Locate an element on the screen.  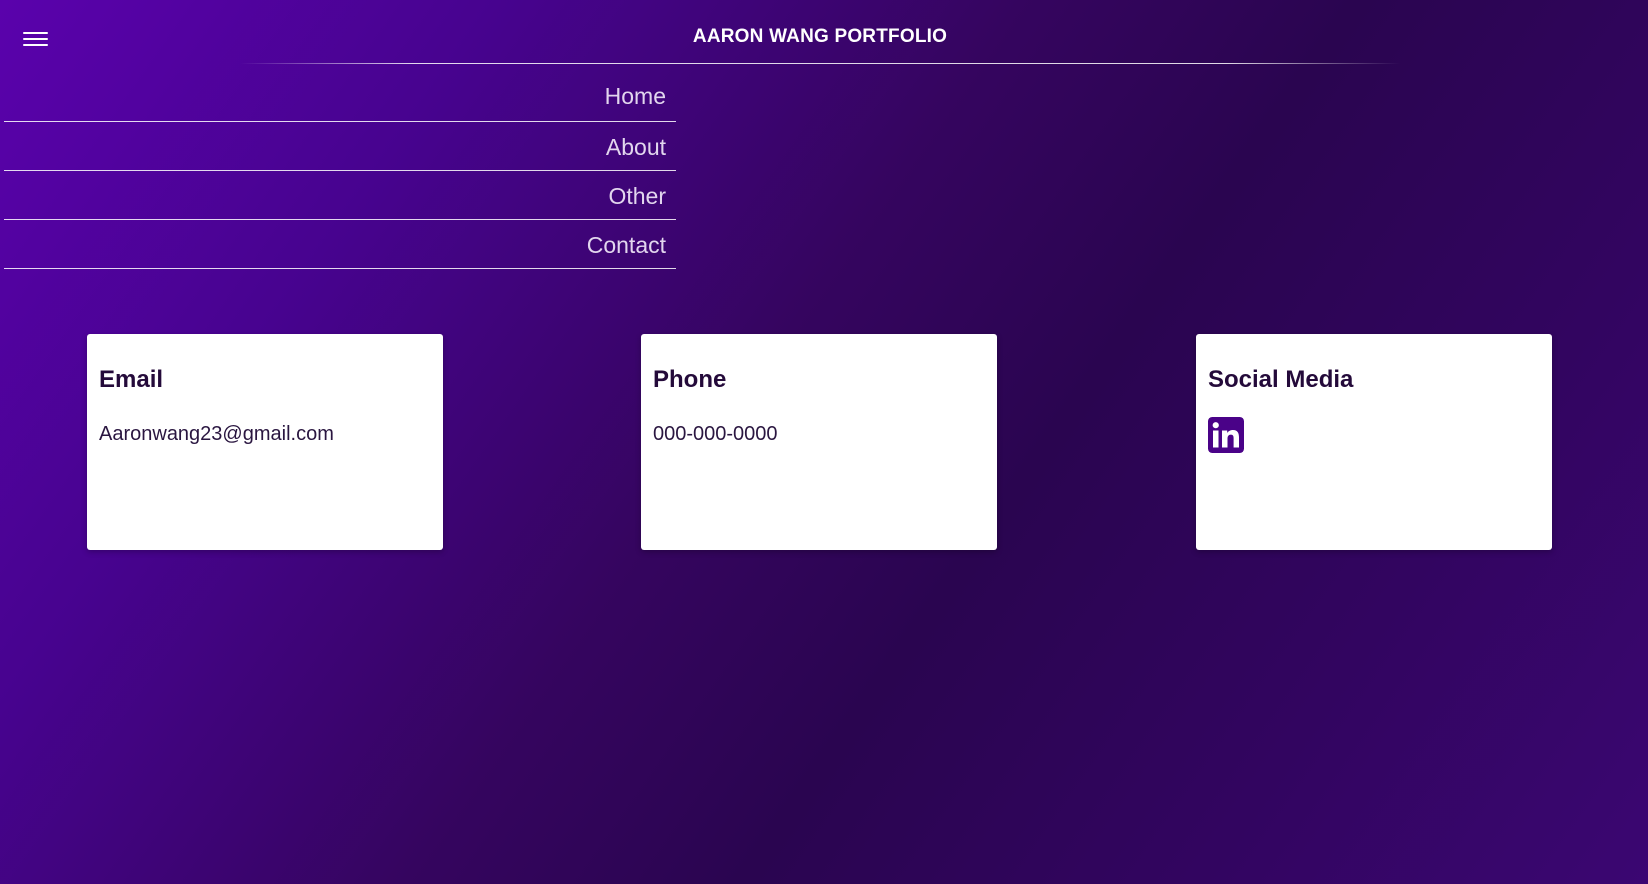
email-card: Email Aaronwang23@gmail.com is located at coordinates (265, 442).